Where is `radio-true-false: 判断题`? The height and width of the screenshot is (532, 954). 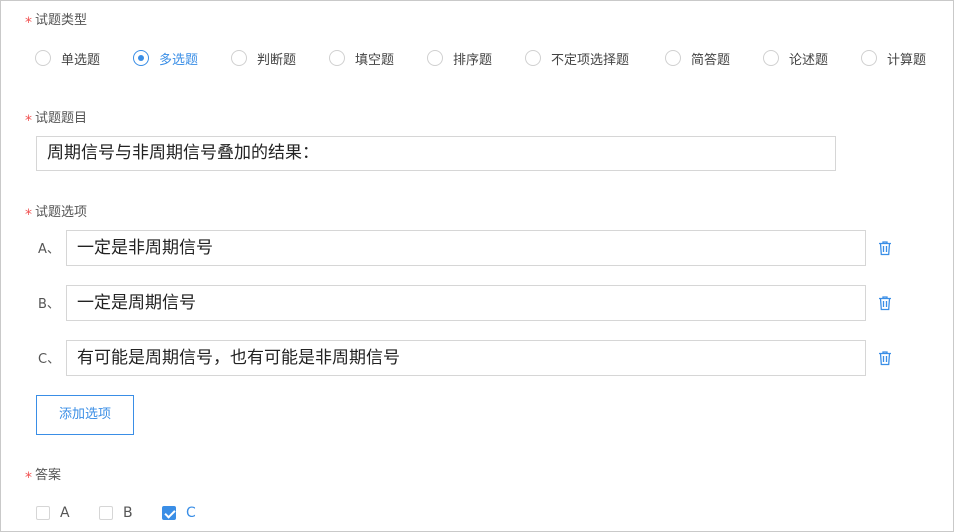 radio-true-false: 判断题 is located at coordinates (263, 58).